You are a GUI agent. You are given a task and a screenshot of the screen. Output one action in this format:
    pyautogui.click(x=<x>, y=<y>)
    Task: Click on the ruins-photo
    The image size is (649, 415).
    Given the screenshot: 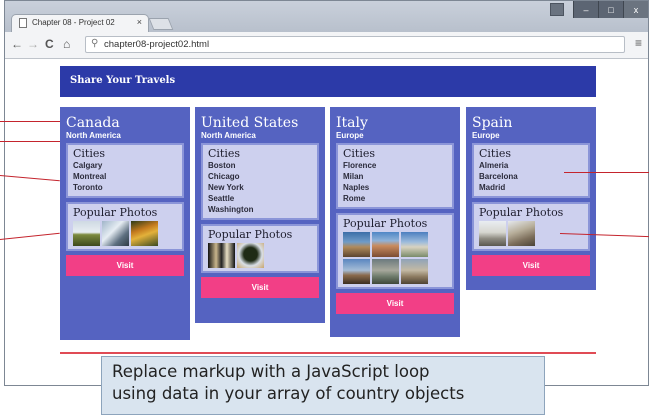 What is the action you would take?
    pyautogui.click(x=414, y=271)
    